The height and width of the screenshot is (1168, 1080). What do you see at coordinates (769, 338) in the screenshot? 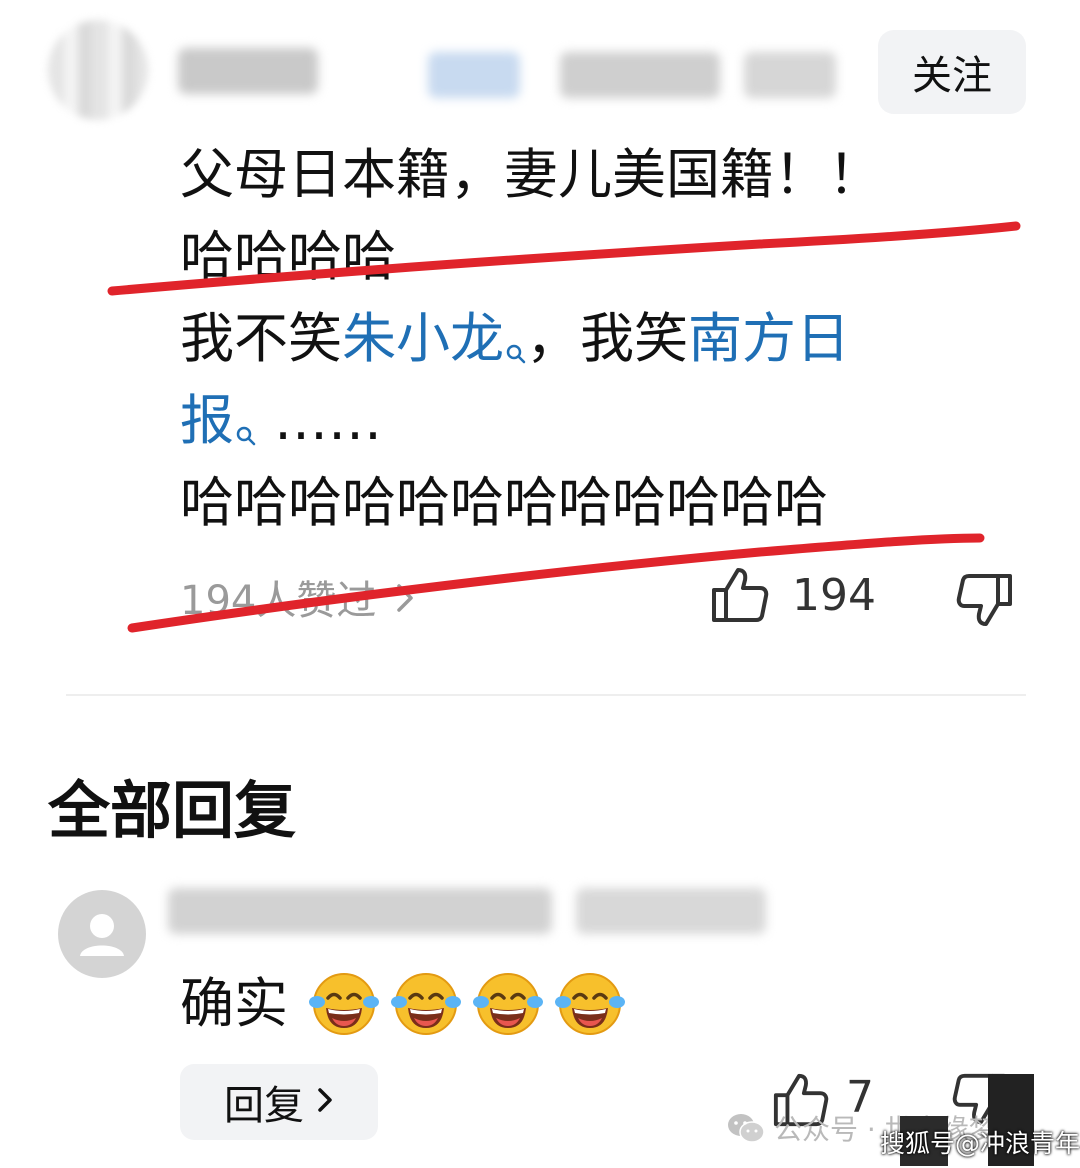
I see `search-link-nanfang-daily: 南方日` at bounding box center [769, 338].